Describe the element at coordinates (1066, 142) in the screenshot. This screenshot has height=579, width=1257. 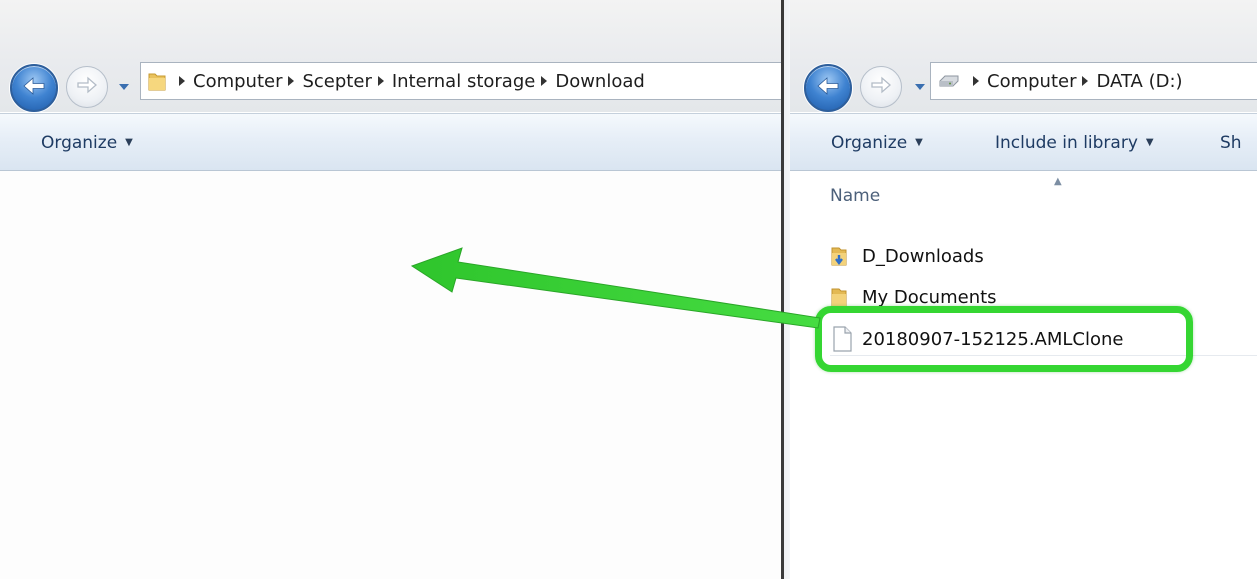
I see `include-in-library-label: Include in library` at that location.